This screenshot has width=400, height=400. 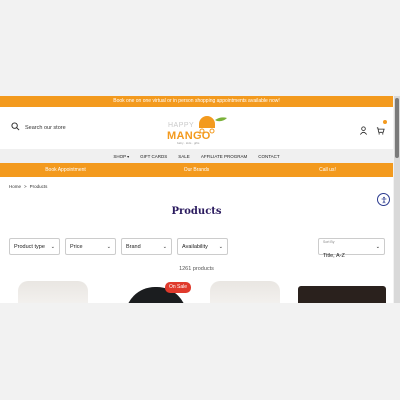 I want to click on sort-value: Title, A-Z, so click(x=334, y=256).